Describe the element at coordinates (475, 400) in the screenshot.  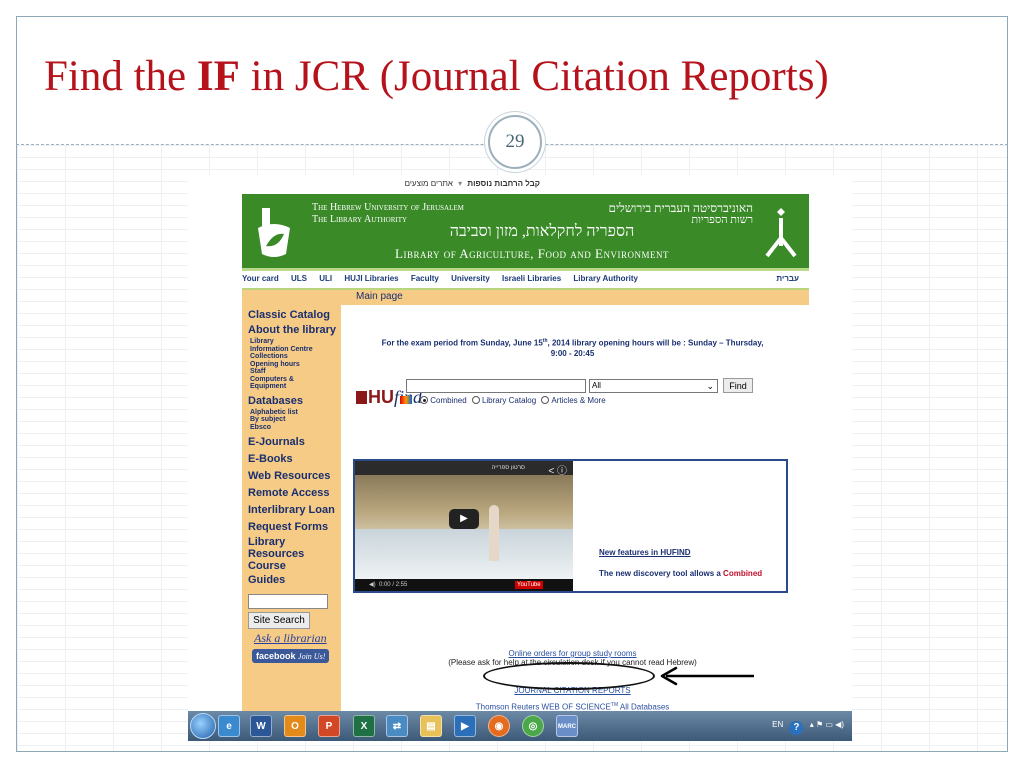
I see `radio-library-catalog` at that location.